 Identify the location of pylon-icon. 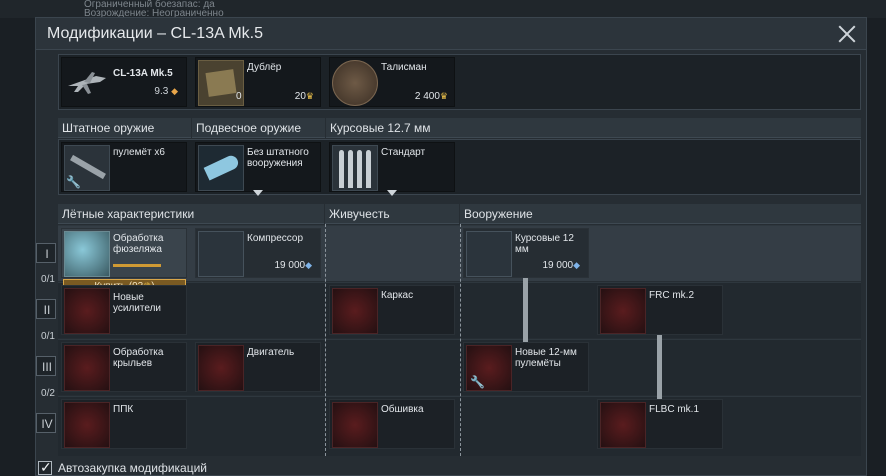
(221, 168).